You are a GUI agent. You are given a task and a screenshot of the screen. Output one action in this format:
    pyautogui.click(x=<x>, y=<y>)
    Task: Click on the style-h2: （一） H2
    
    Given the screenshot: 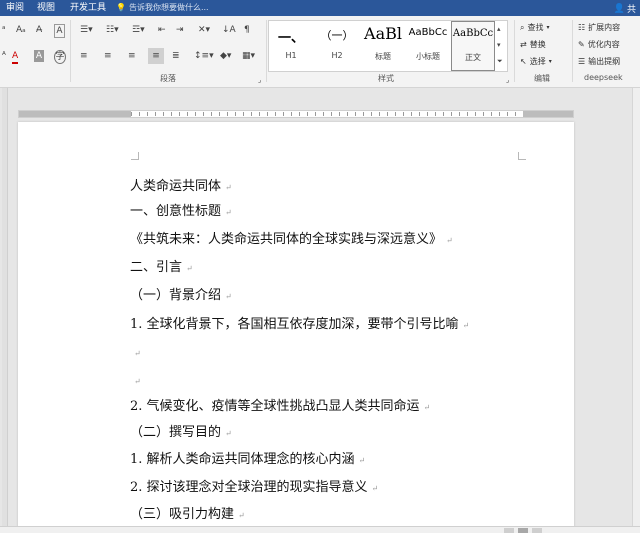 What is the action you would take?
    pyautogui.click(x=337, y=46)
    